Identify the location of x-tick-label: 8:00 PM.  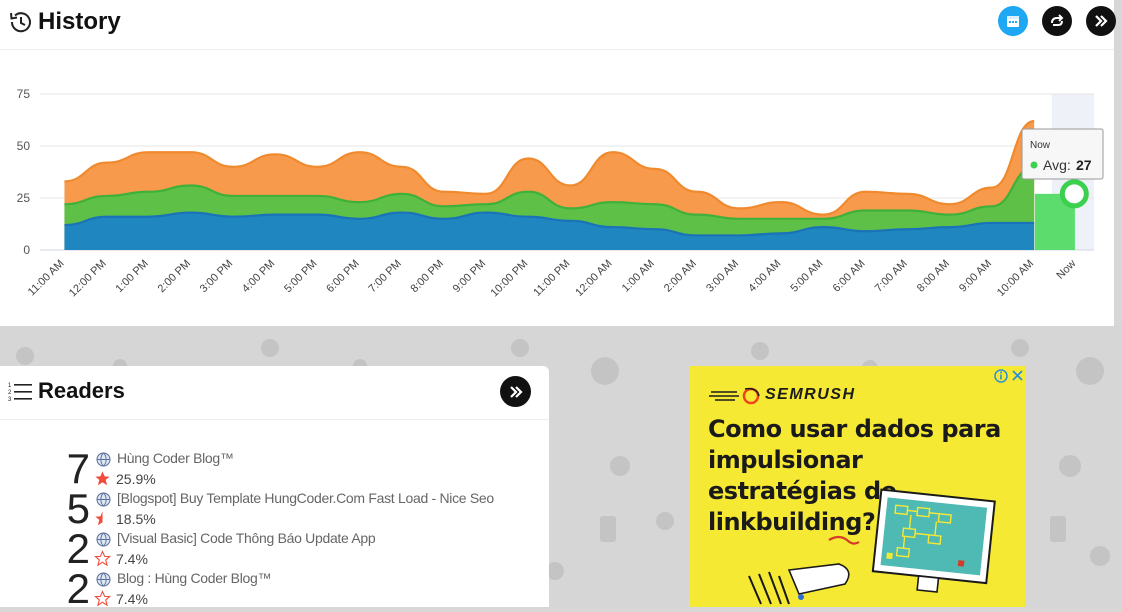
(427, 276).